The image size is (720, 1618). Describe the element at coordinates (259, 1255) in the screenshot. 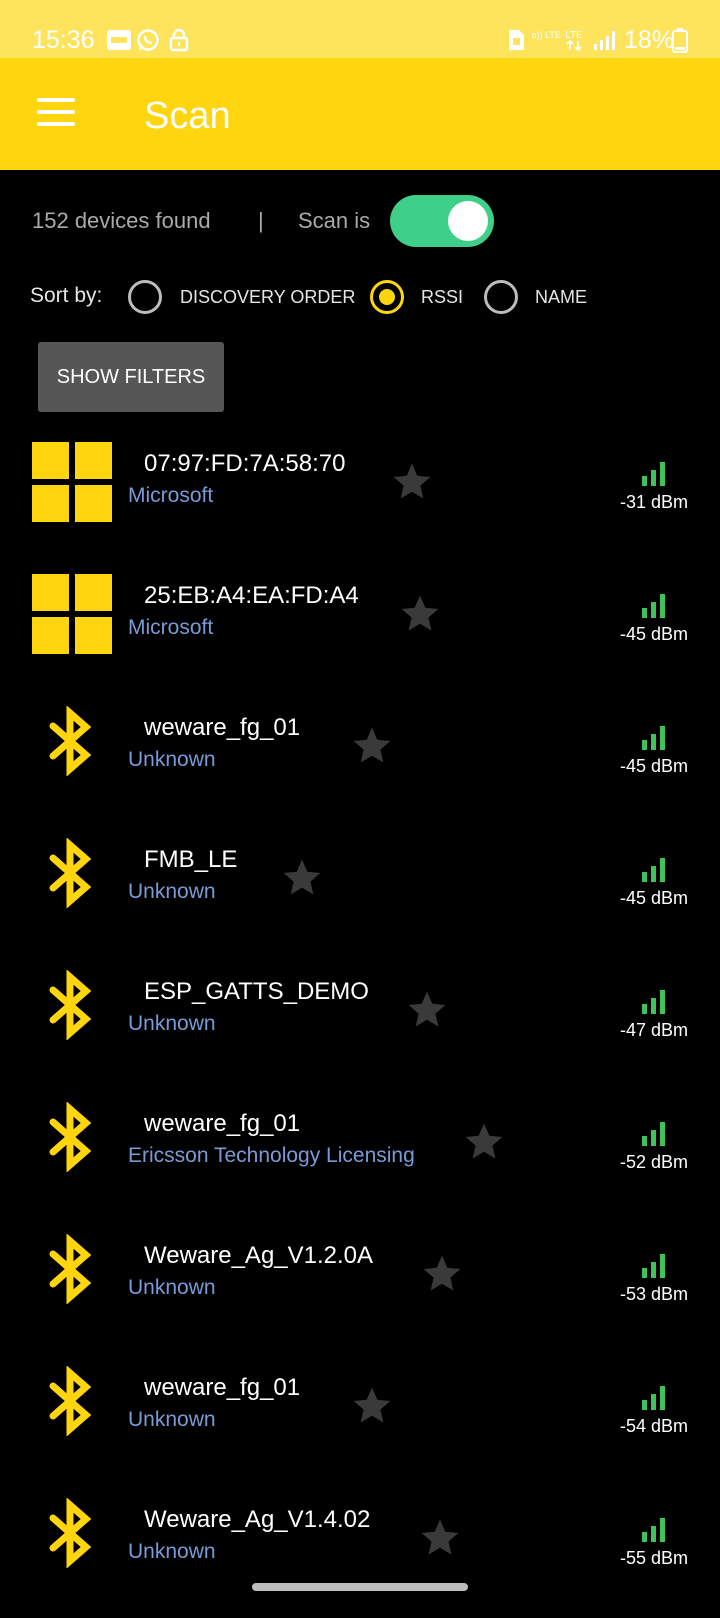

I see `device-name: Weware_Ag_V1.2.0A` at that location.